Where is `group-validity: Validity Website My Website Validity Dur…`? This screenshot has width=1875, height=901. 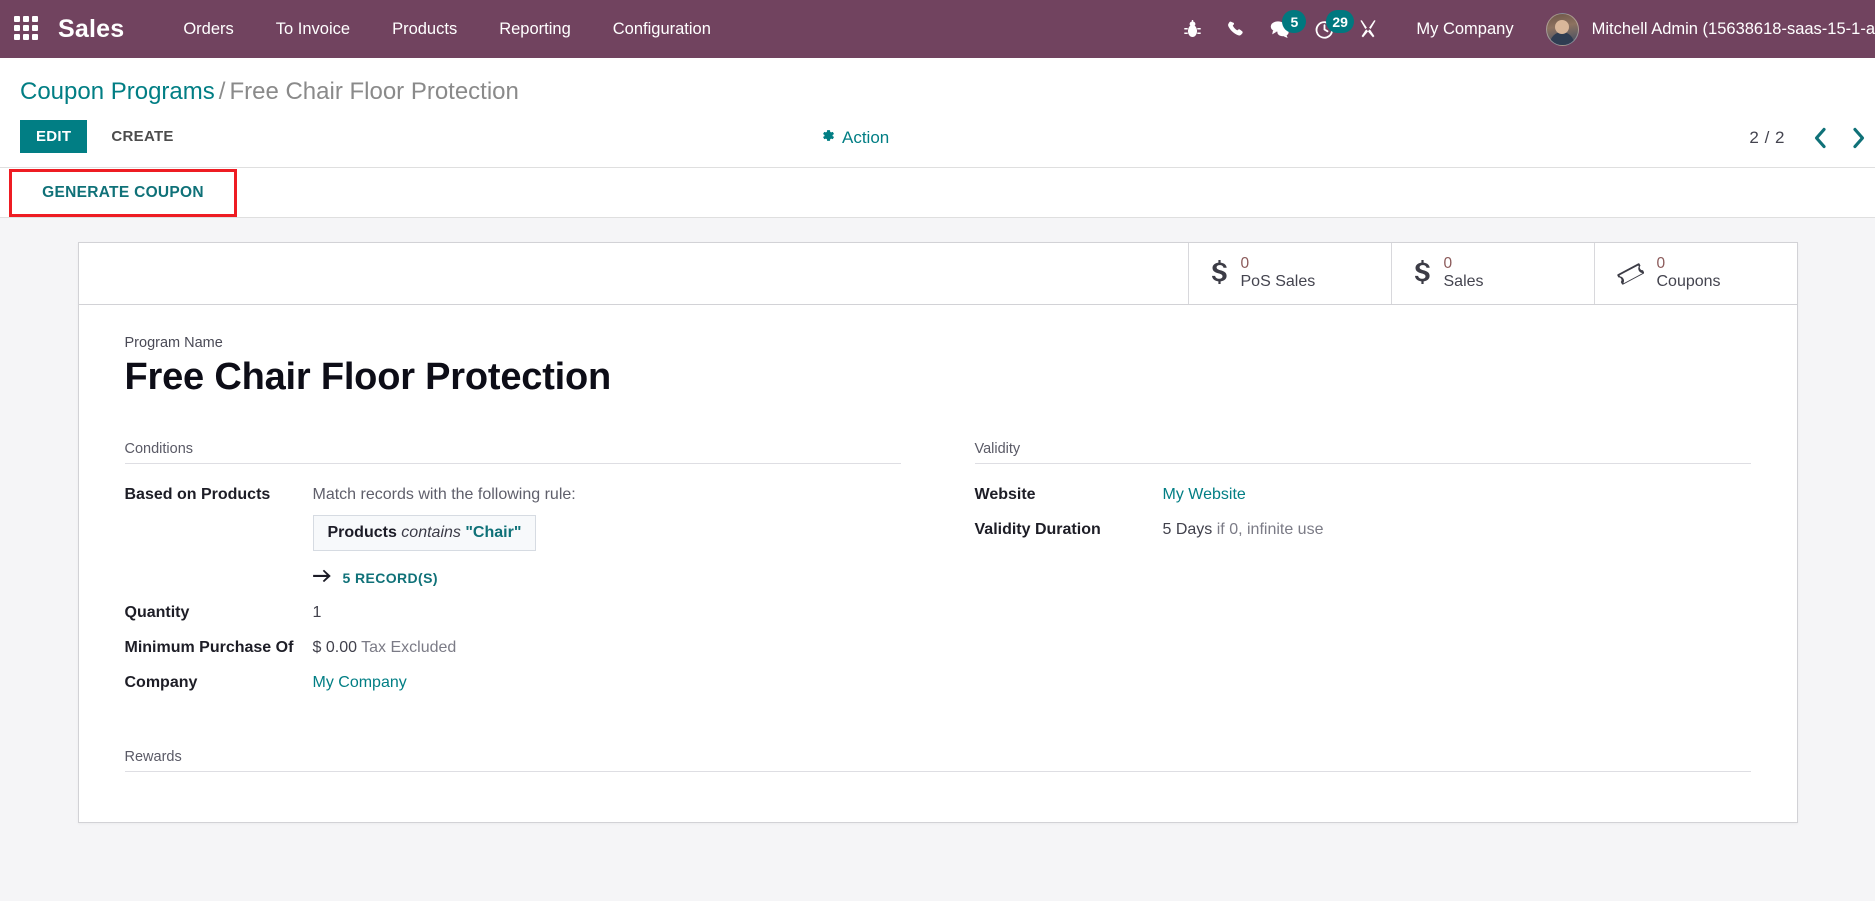 group-validity: Validity Website My Website Validity Dur… is located at coordinates (1362, 572).